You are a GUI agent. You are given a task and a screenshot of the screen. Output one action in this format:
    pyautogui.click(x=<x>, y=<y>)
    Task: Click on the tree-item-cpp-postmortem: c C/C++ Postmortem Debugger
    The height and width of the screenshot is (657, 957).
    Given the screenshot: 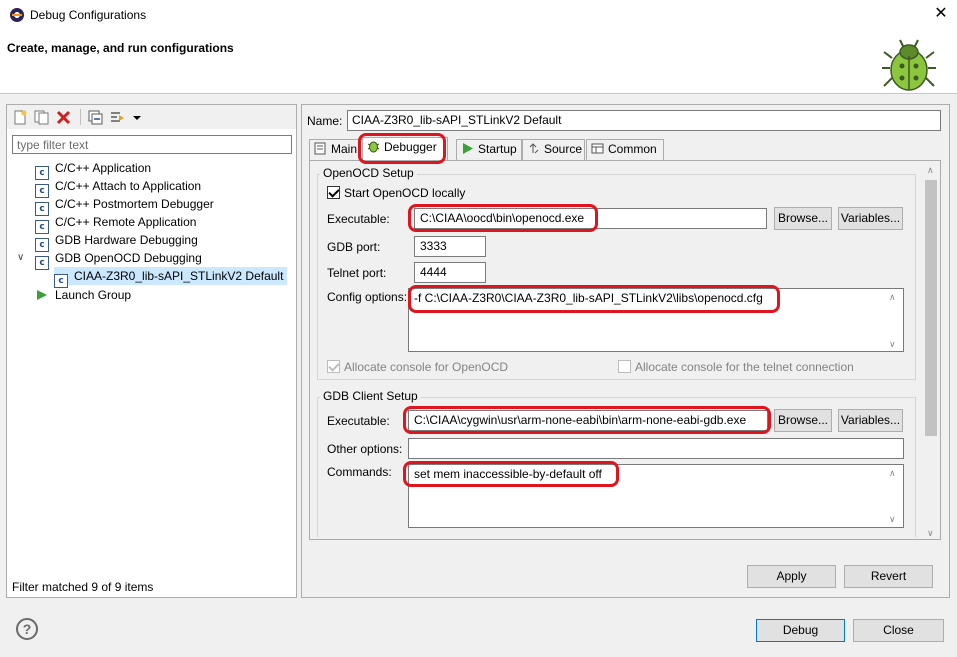 What is the action you would take?
    pyautogui.click(x=124, y=205)
    